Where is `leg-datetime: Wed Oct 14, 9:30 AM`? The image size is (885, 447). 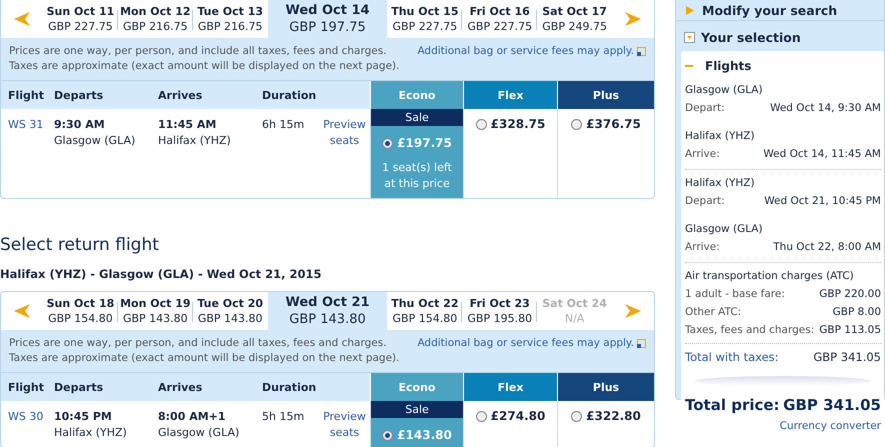
leg-datetime: Wed Oct 14, 9:30 AM is located at coordinates (825, 108).